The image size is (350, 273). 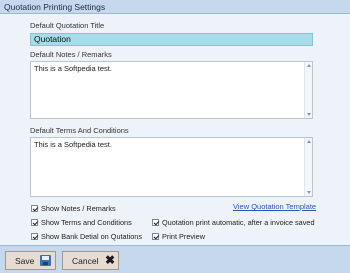 What do you see at coordinates (308, 90) in the screenshot?
I see `notes-scrollbar` at bounding box center [308, 90].